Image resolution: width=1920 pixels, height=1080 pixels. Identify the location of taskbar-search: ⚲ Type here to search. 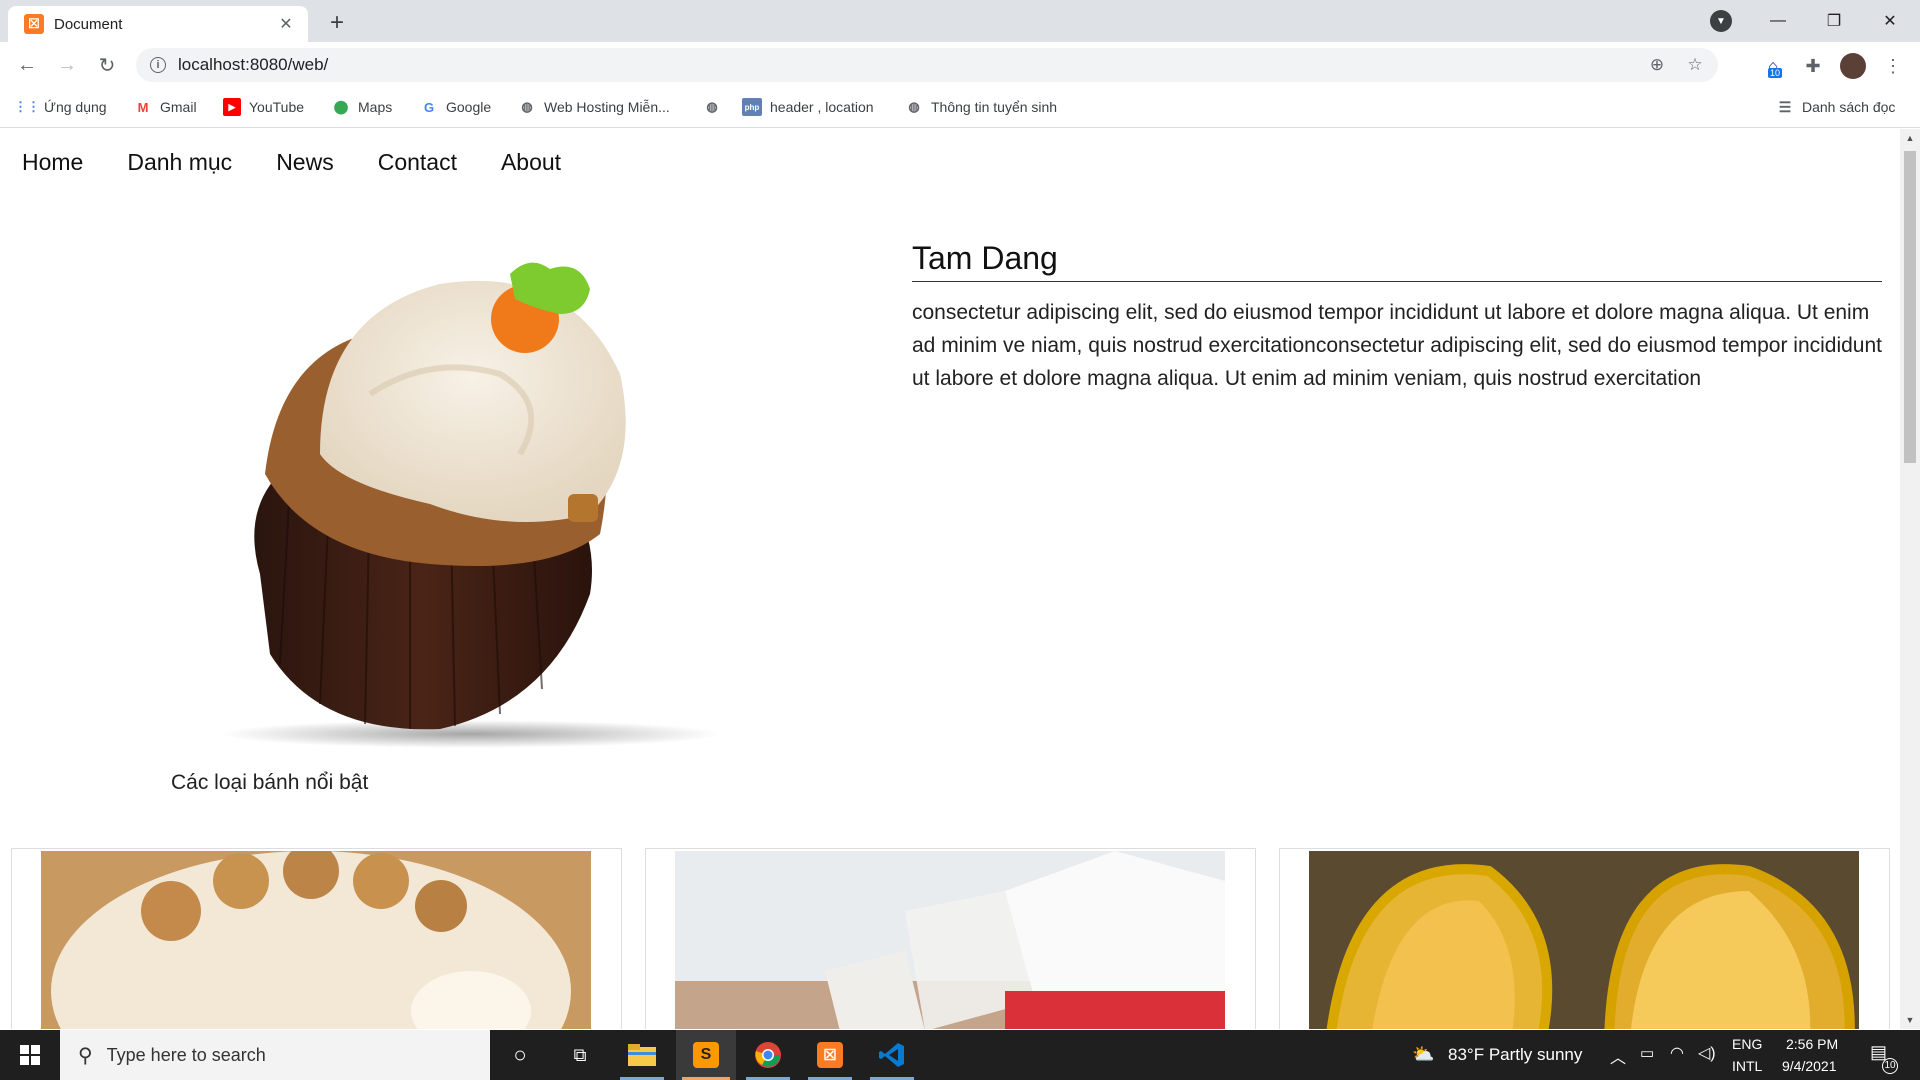
(275, 1055).